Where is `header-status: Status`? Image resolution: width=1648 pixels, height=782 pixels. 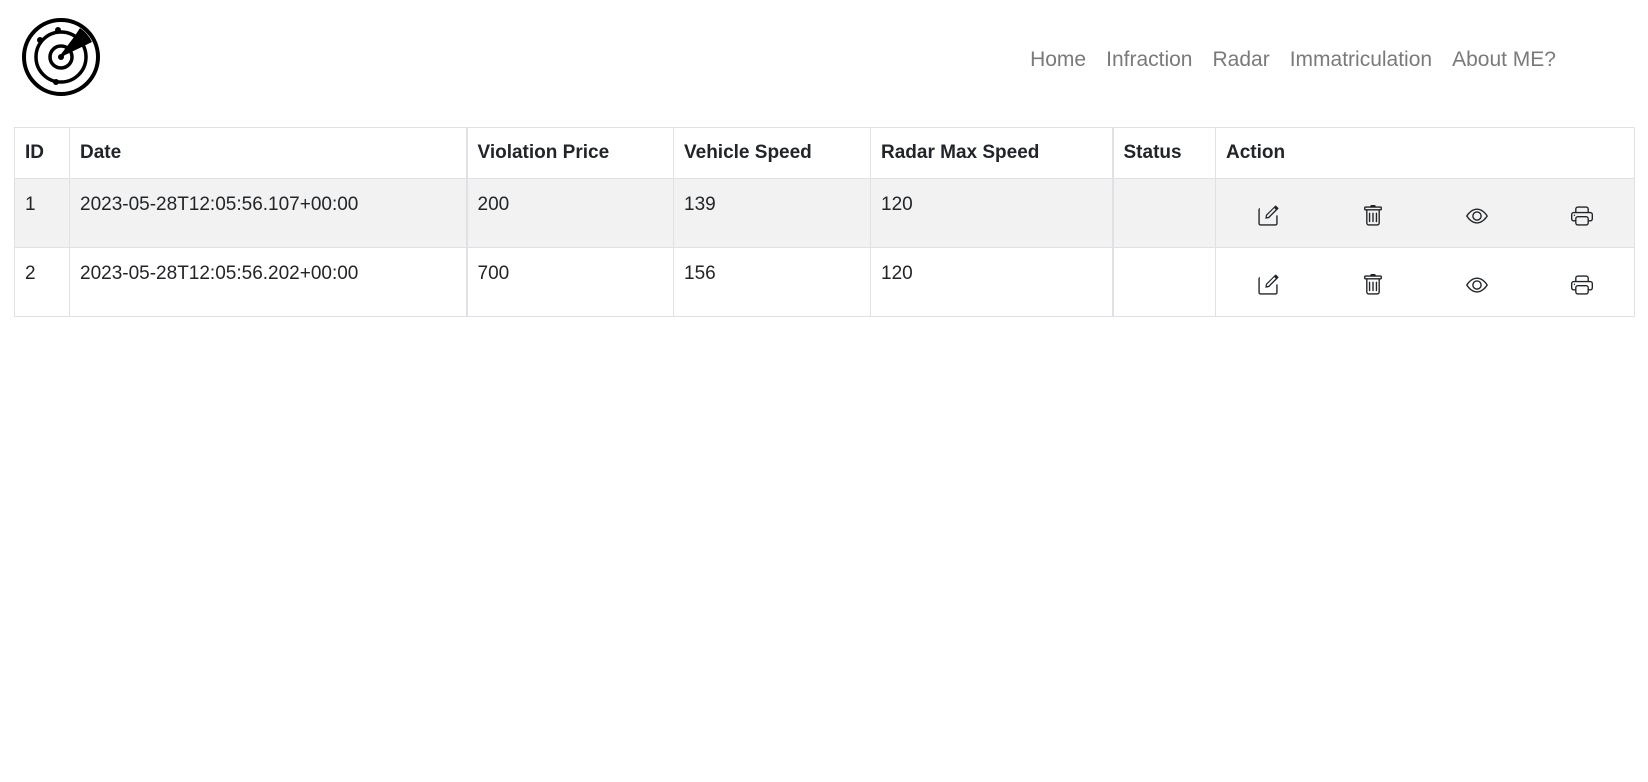
header-status: Status is located at coordinates (1163, 153).